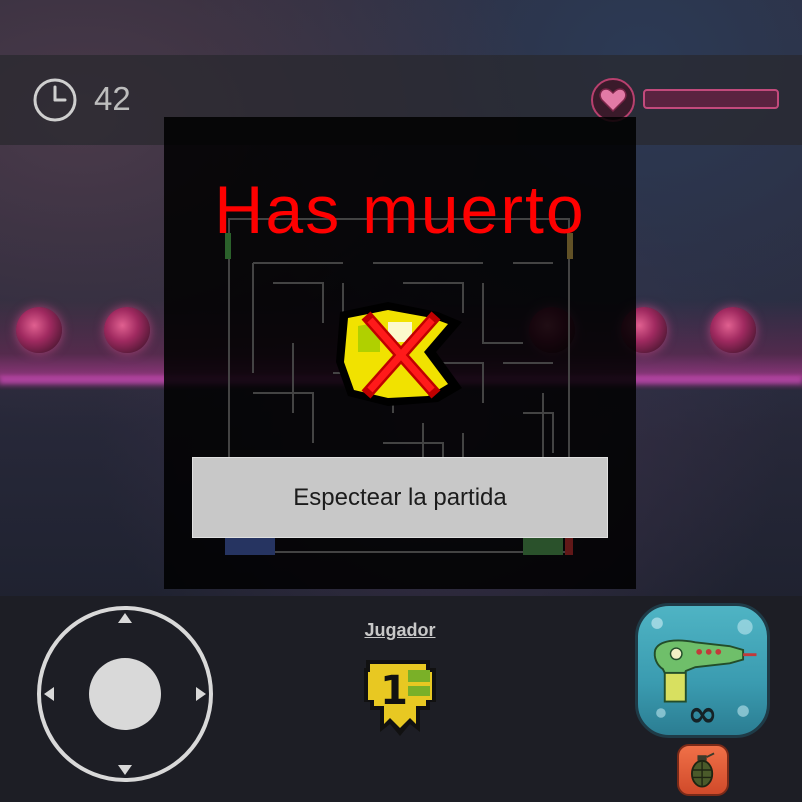 Image resolution: width=802 pixels, height=802 pixels. What do you see at coordinates (394, 691) in the screenshot?
I see `rank-number: 1` at bounding box center [394, 691].